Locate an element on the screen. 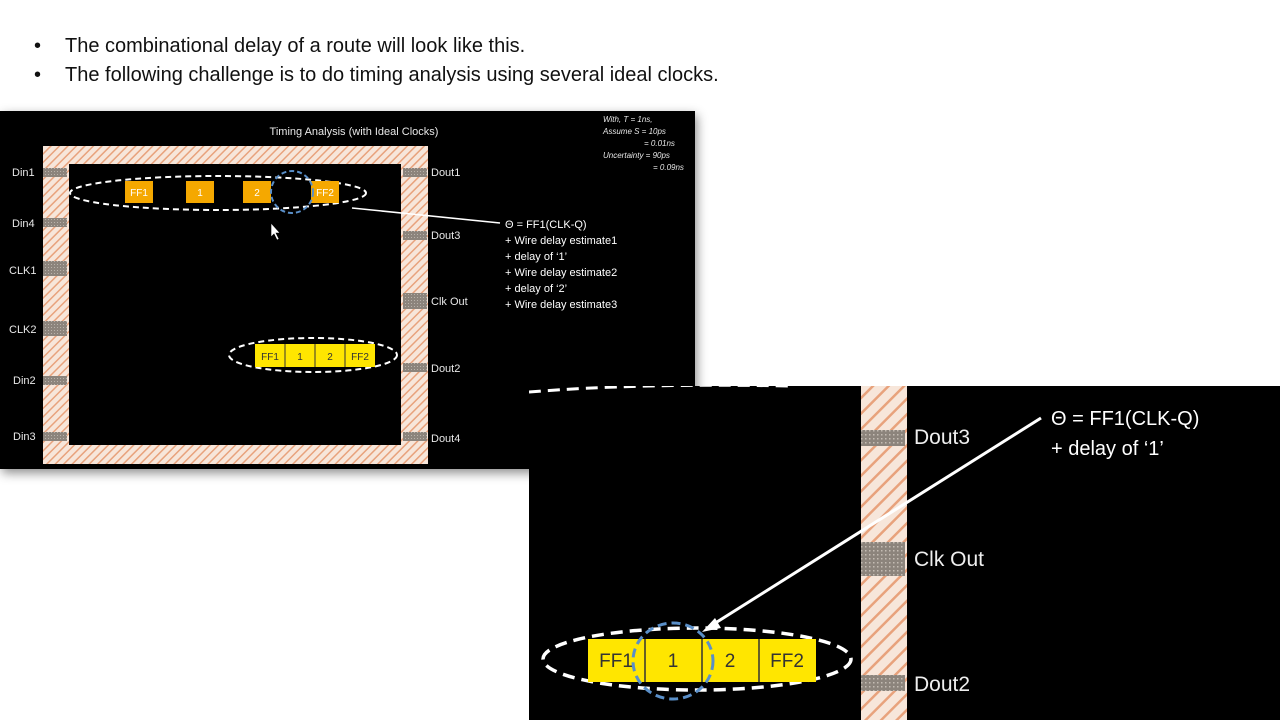 This screenshot has height=720, width=1280. param-line: = 0.01ns is located at coordinates (659, 143).